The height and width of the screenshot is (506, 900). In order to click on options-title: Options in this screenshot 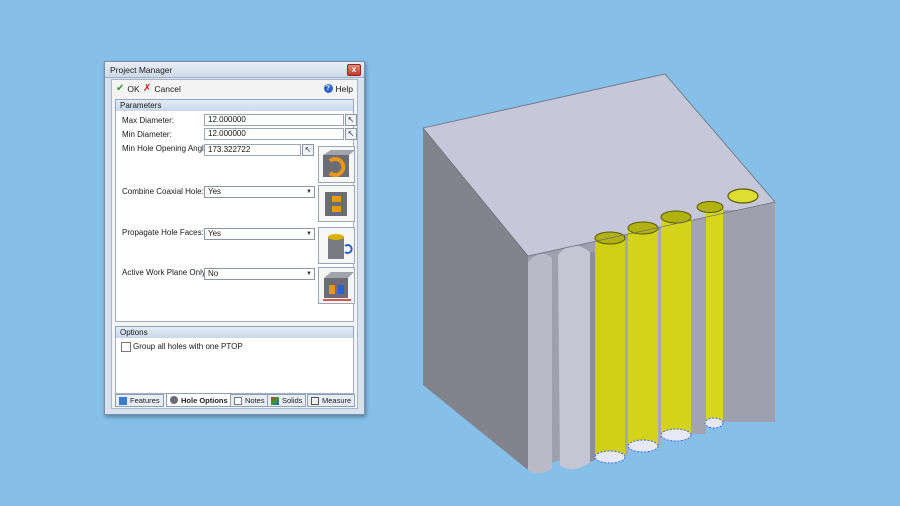, I will do `click(134, 332)`.